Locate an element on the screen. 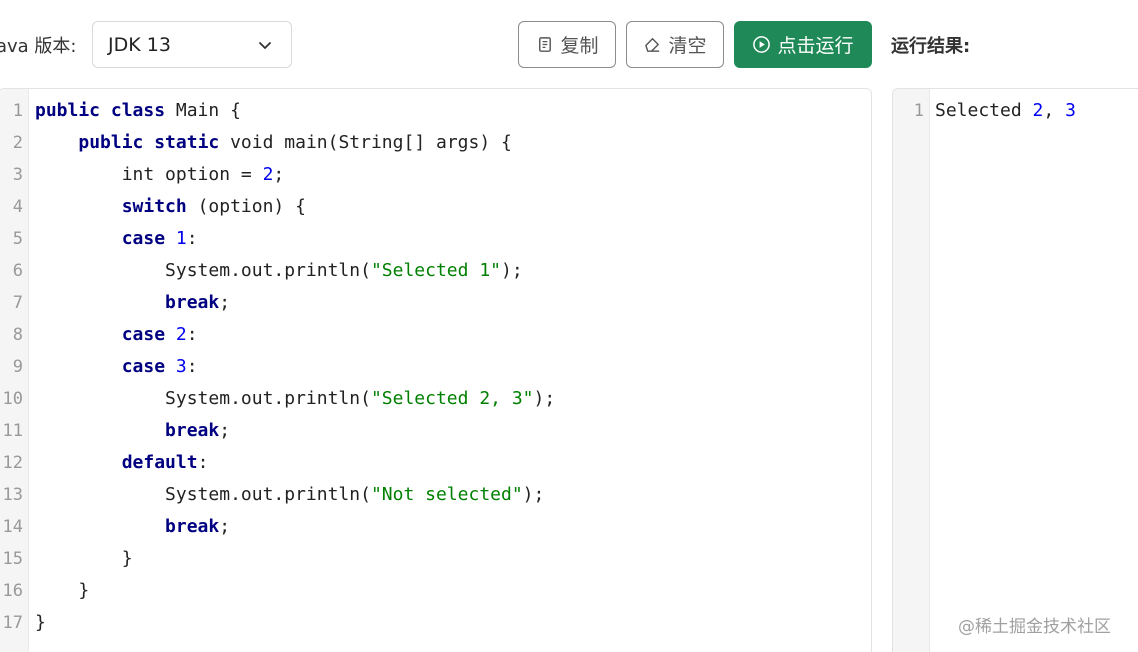  code-token: Selected is located at coordinates (984, 110).